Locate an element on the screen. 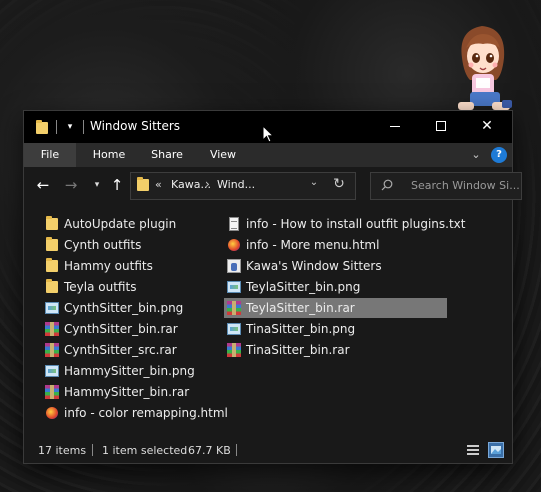 The image size is (541, 492). list-item: AutoUpdate plugin is located at coordinates (110, 224).